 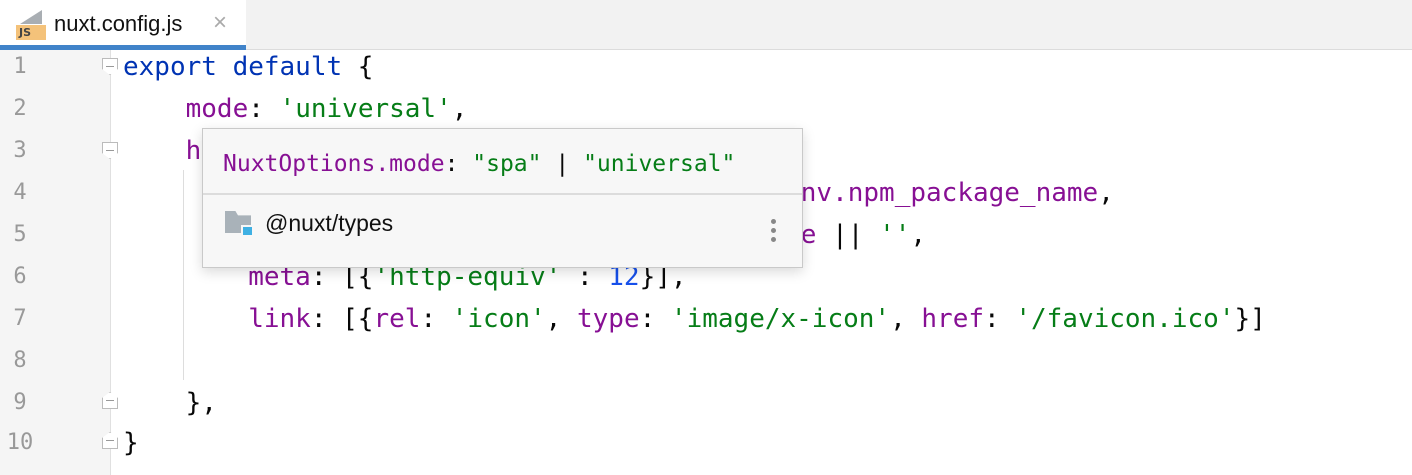 I want to click on line-number: 3, so click(x=20, y=150).